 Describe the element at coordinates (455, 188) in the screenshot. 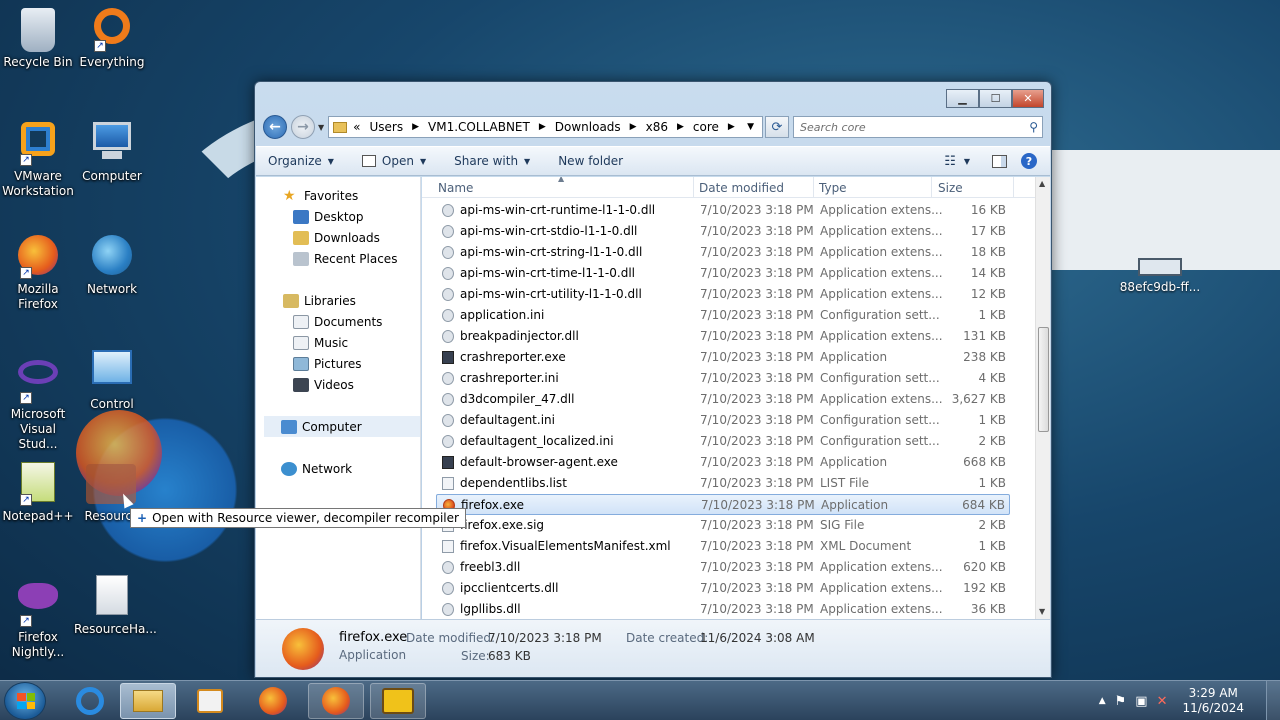

I see `column-name: Name` at that location.